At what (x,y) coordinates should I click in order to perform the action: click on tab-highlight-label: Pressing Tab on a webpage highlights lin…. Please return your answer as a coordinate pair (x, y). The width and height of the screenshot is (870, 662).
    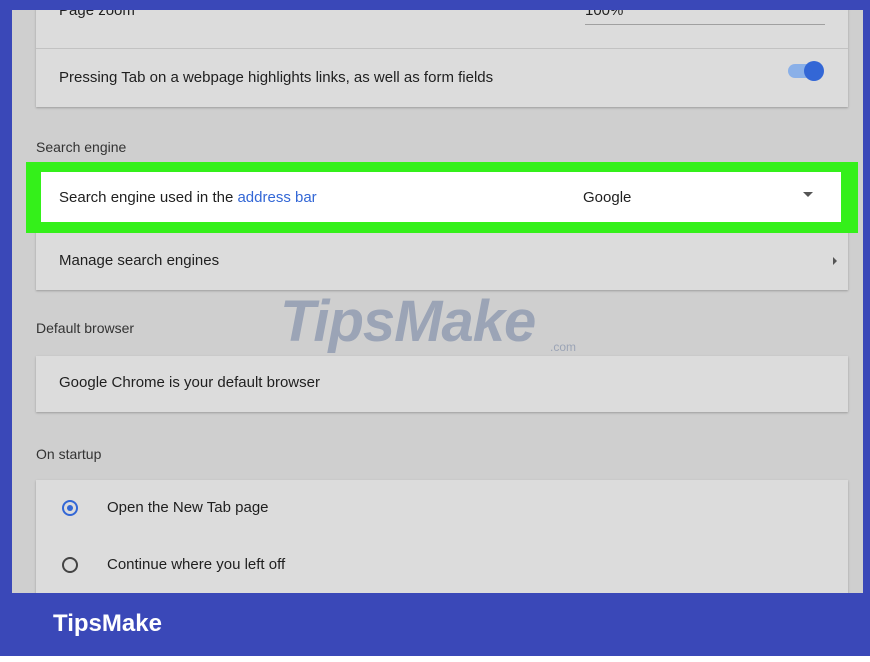
    Looking at the image, I should click on (276, 77).